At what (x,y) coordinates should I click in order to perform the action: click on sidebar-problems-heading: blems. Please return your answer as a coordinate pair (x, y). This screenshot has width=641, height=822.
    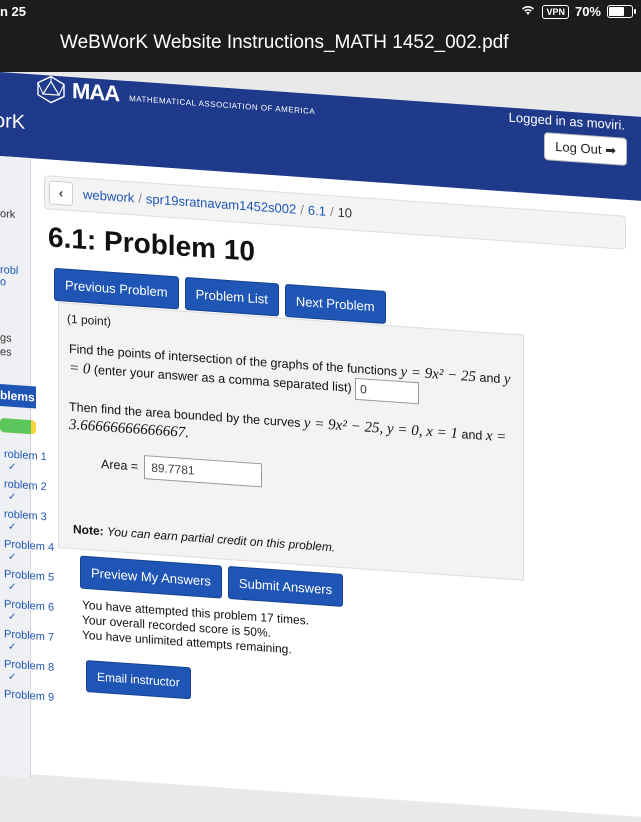
    Looking at the image, I should click on (18, 396).